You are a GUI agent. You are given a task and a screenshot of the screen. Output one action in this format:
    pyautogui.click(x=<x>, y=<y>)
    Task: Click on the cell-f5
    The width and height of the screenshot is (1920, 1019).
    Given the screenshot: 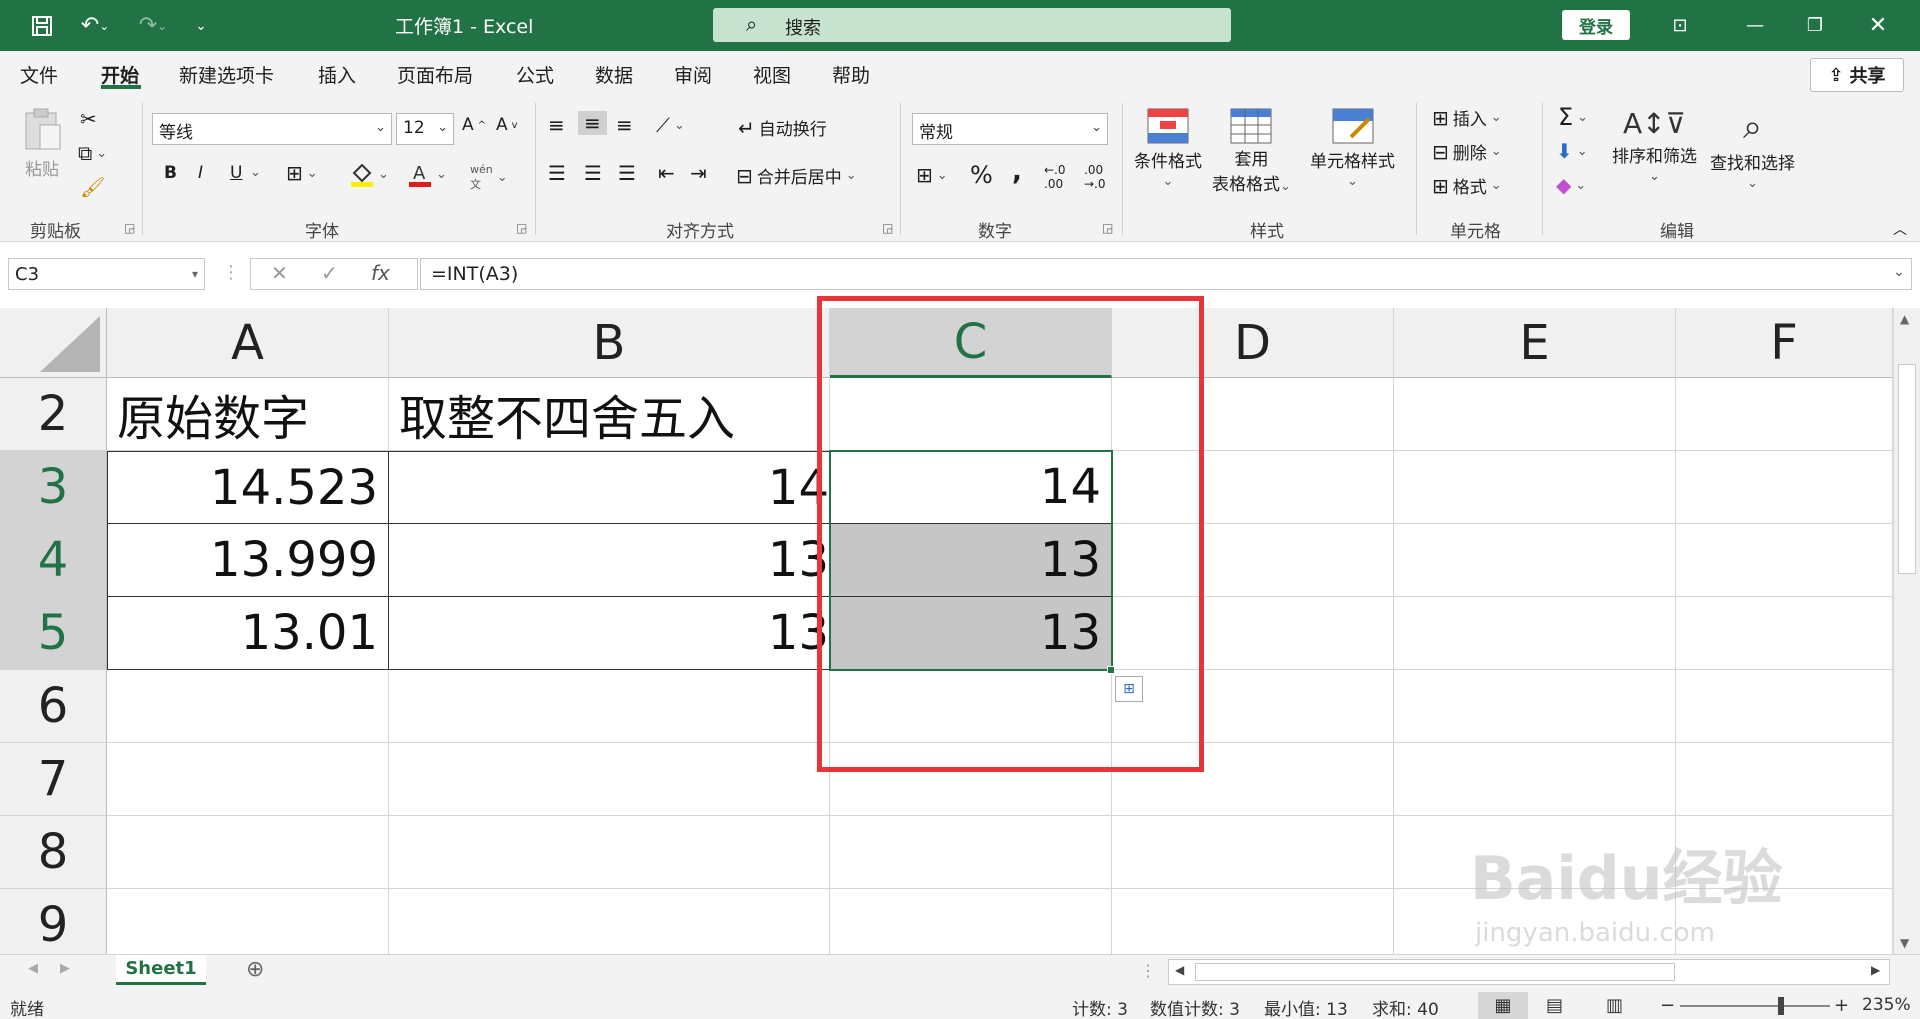 What is the action you would take?
    pyautogui.click(x=1784, y=633)
    